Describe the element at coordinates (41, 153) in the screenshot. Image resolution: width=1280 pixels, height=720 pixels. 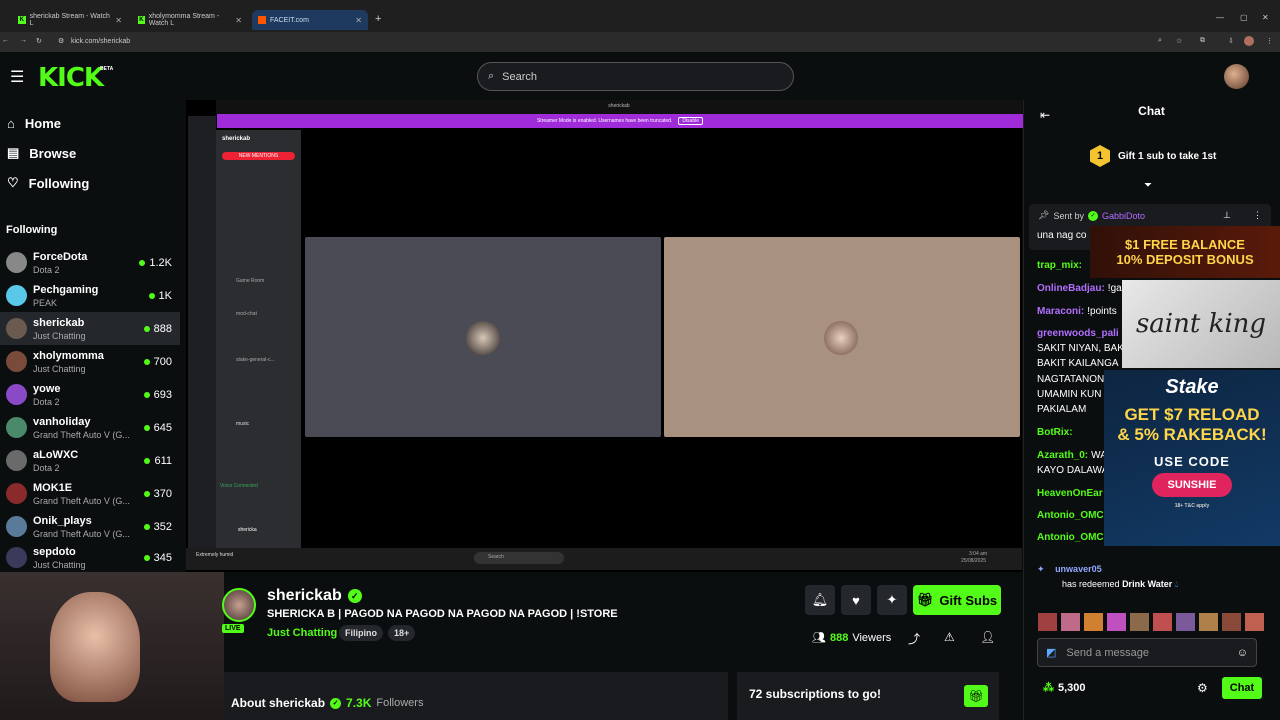
I see `sidebar-item-browse: ▤ Browse` at that location.